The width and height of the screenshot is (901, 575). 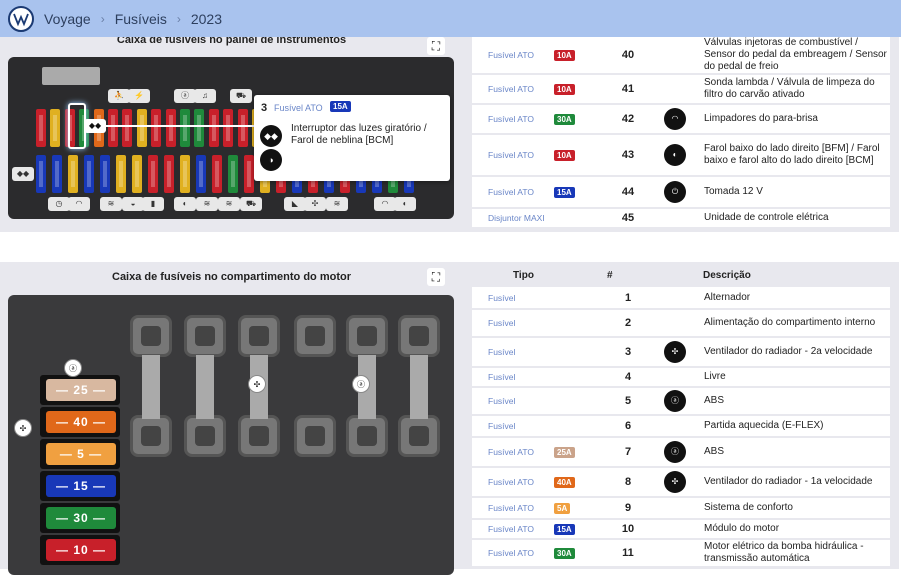 I want to click on fuse-row: Fusível 6 Partida aquecida (E-FLEX), so click(x=681, y=426).